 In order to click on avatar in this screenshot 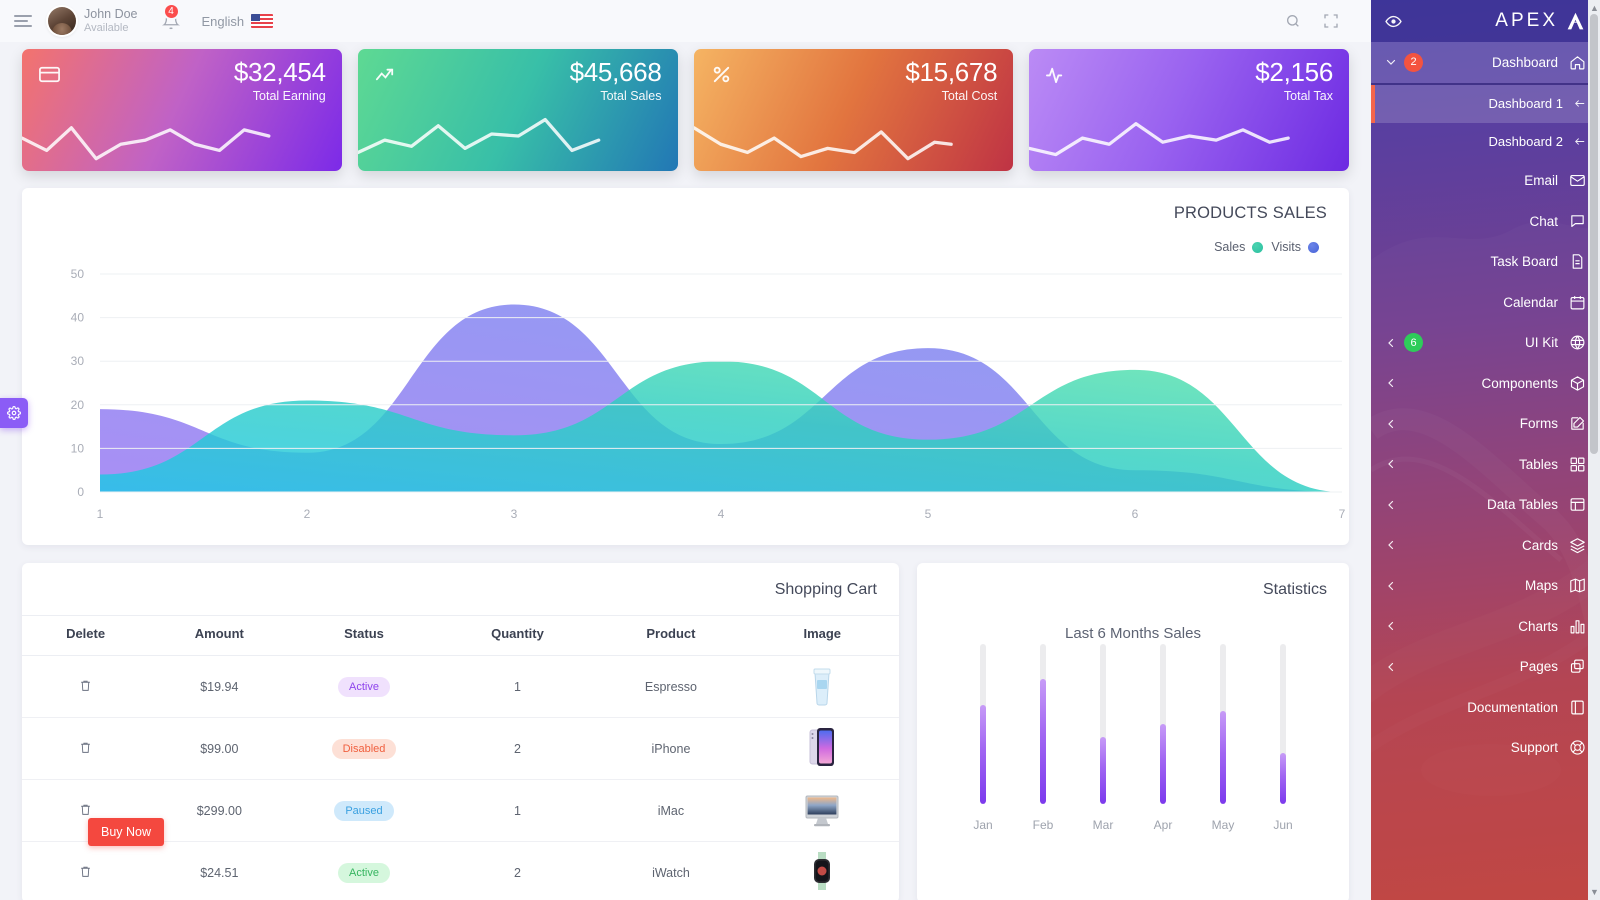, I will do `click(62, 21)`.